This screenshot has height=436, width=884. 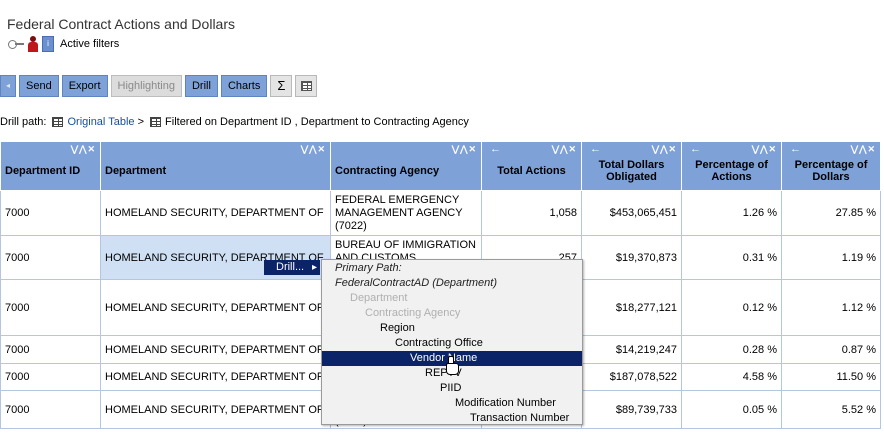 I want to click on menu-item-federal-contract: FederalContractAD (Department), so click(x=452, y=283).